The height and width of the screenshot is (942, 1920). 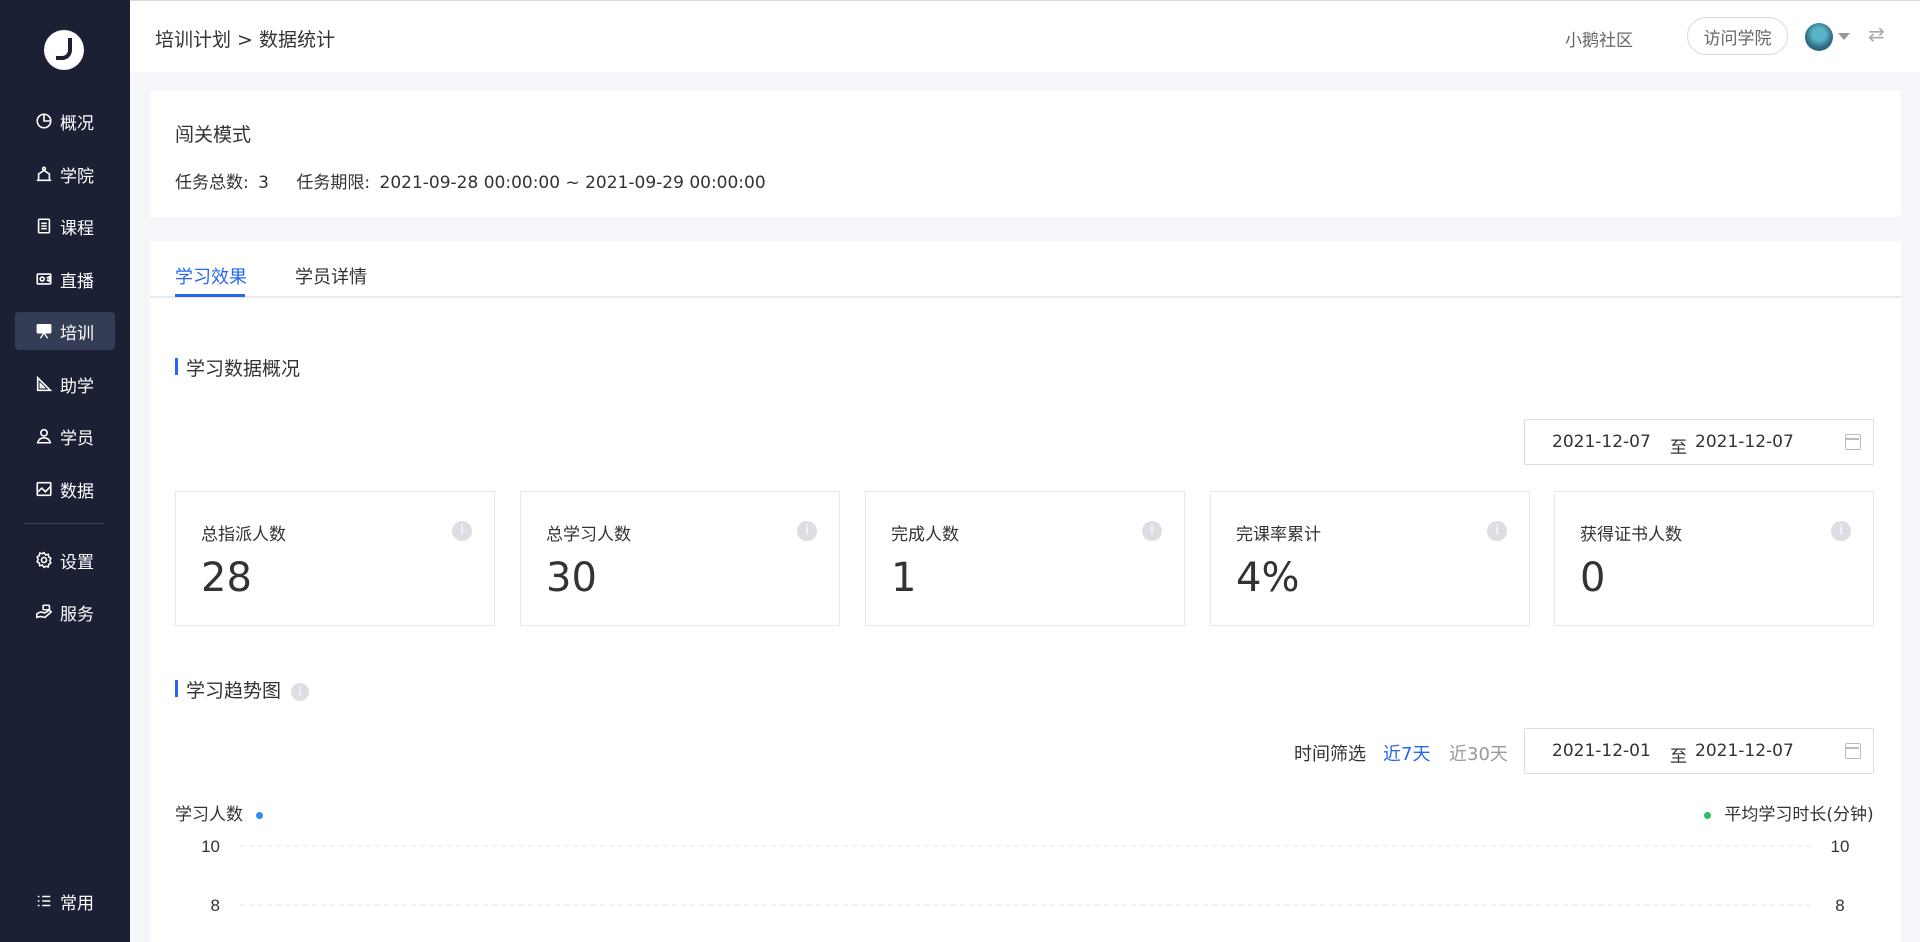 I want to click on sidebar-item-service: 服务, so click(x=65, y=612).